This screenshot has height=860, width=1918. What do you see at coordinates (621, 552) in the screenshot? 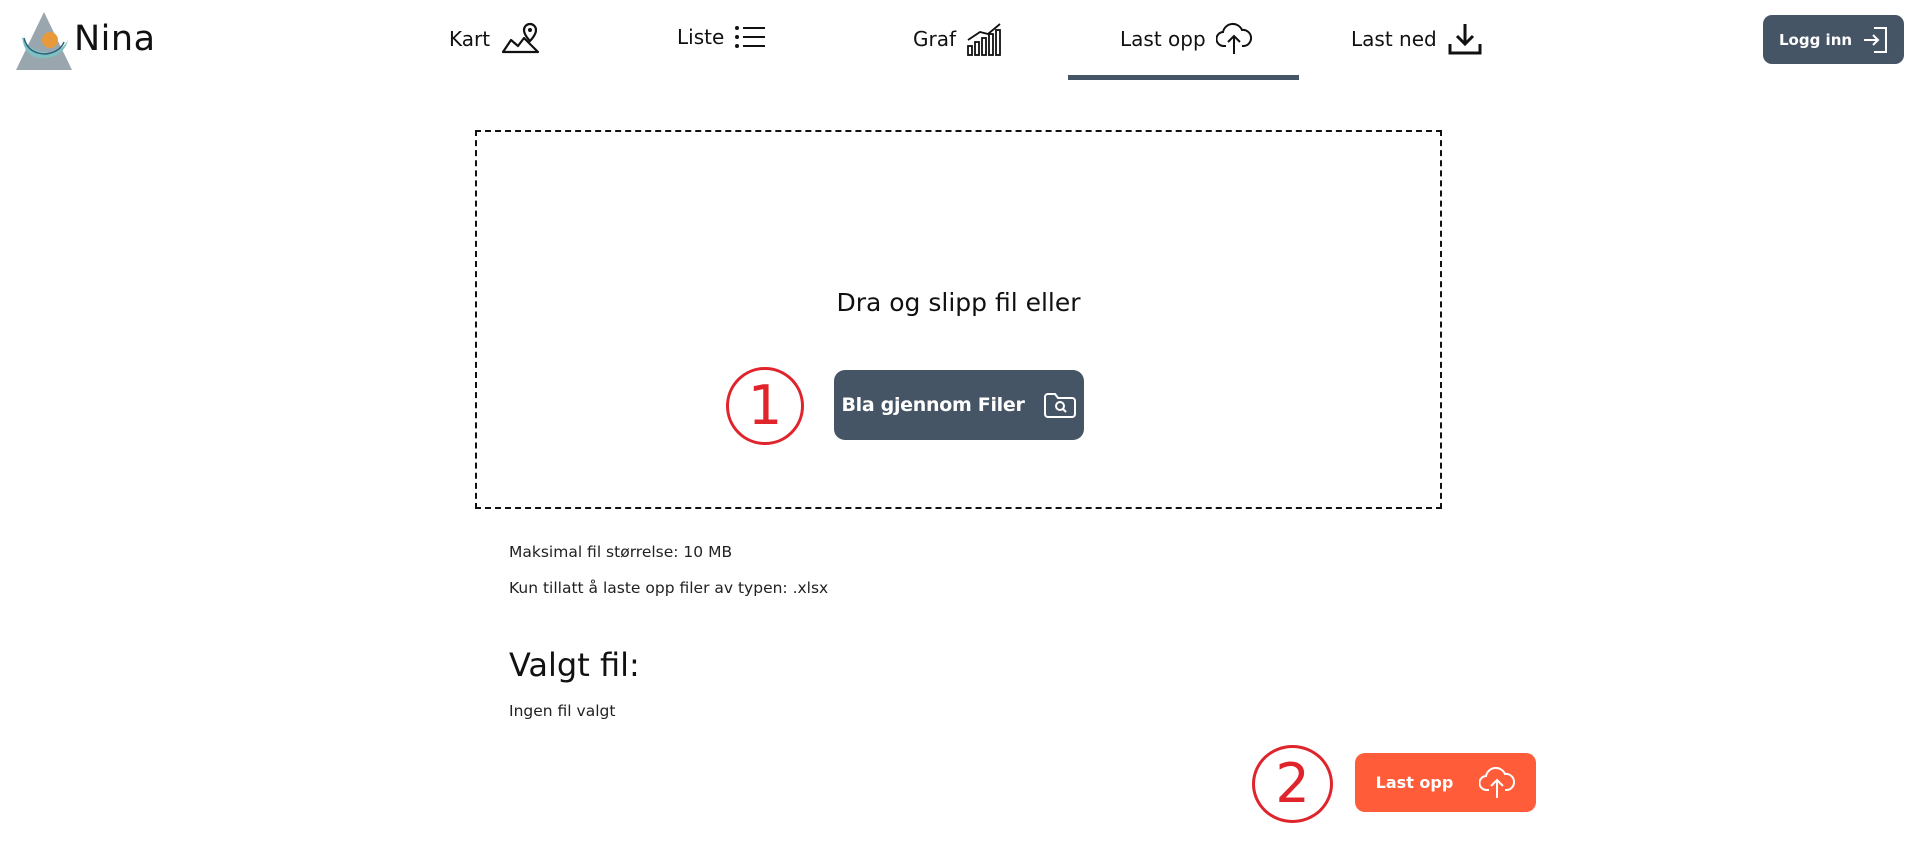
I see `max-file-size-text: Maksimal fil størrelse: 10 MB` at bounding box center [621, 552].